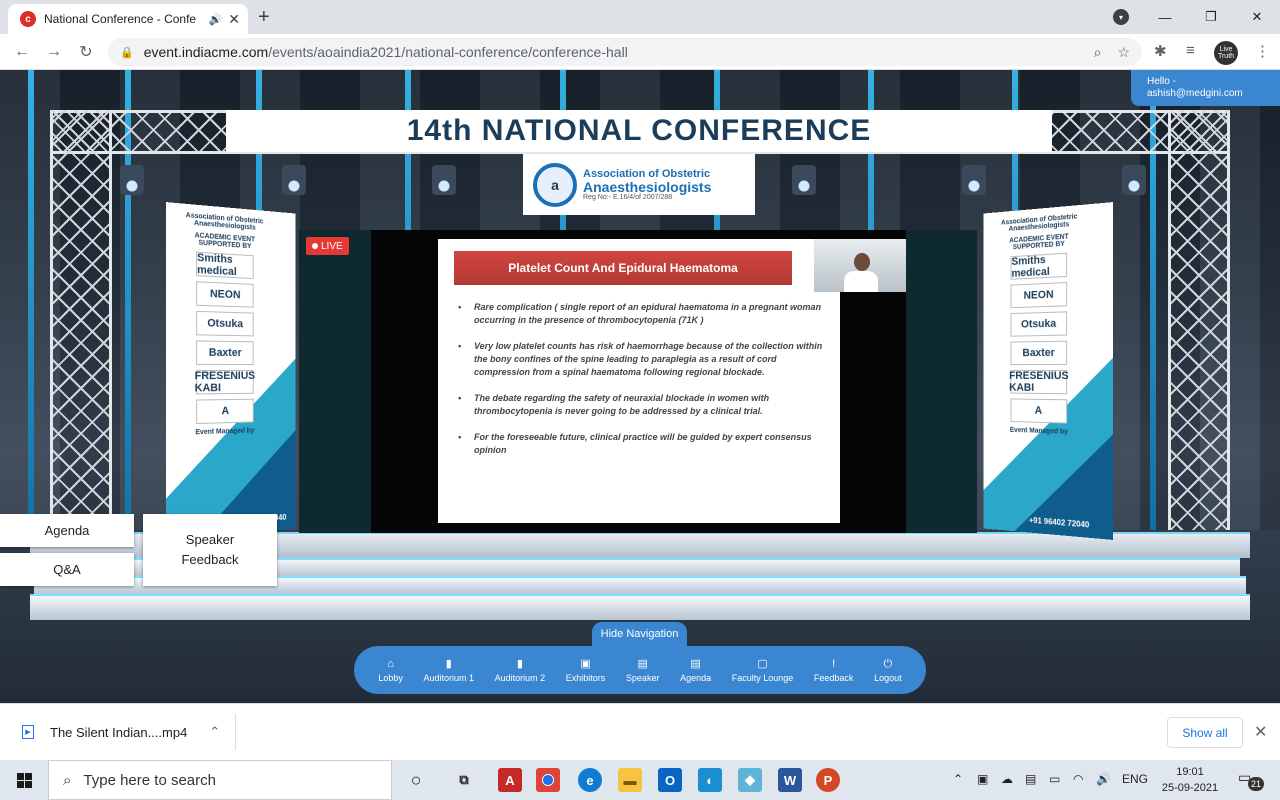  Describe the element at coordinates (1039, 353) in the screenshot. I see `sponsor-logo: Baxter` at that location.